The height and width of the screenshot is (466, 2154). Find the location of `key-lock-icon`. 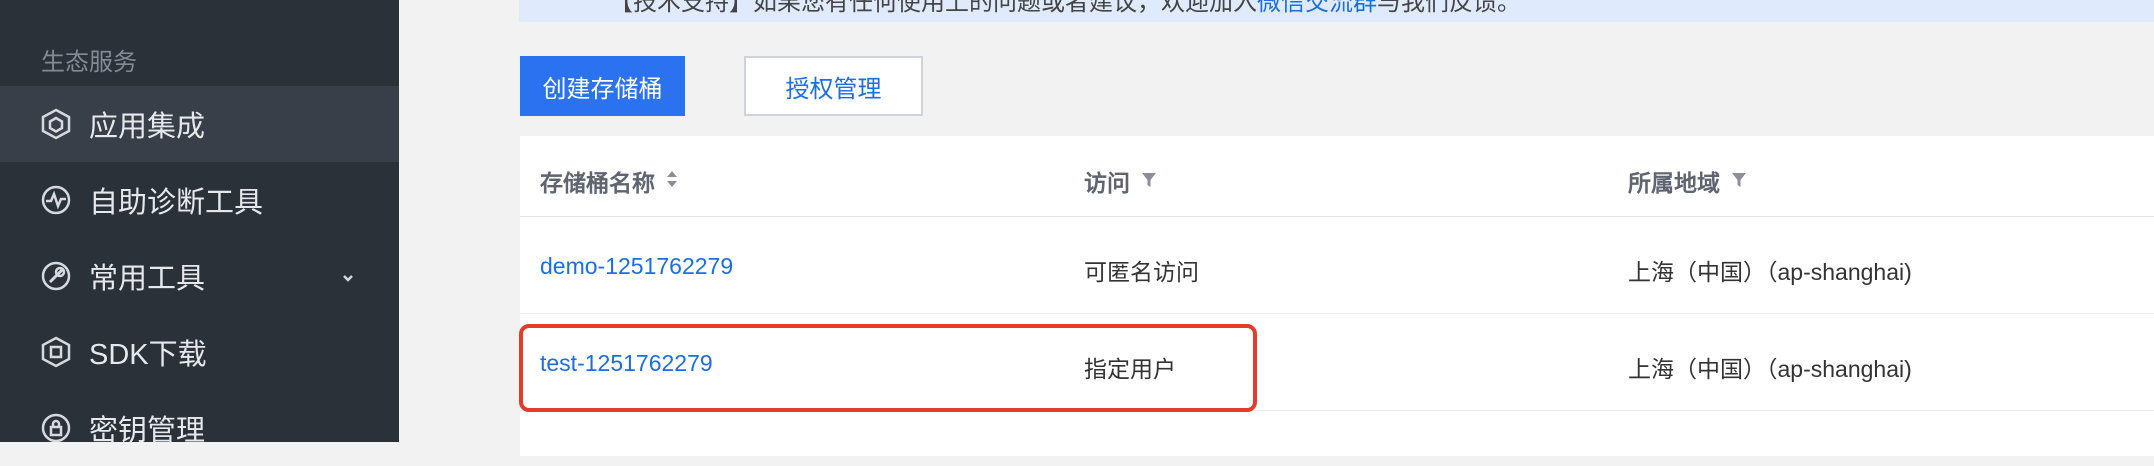

key-lock-icon is located at coordinates (56, 428).